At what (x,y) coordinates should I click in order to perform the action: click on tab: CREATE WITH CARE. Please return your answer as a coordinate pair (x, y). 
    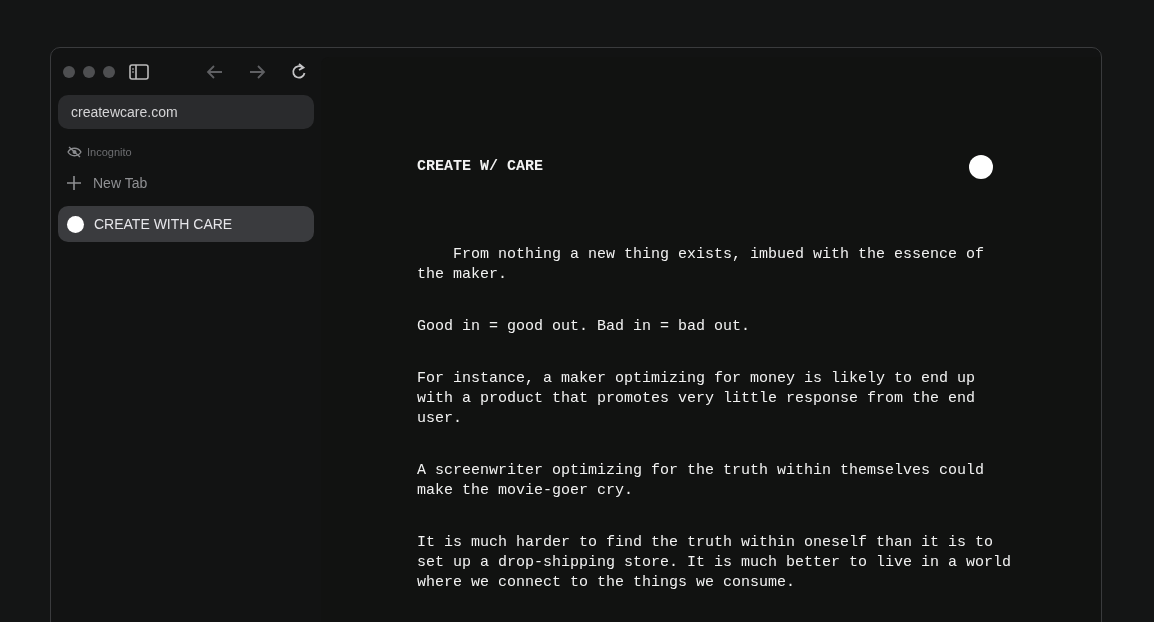
    Looking at the image, I should click on (186, 224).